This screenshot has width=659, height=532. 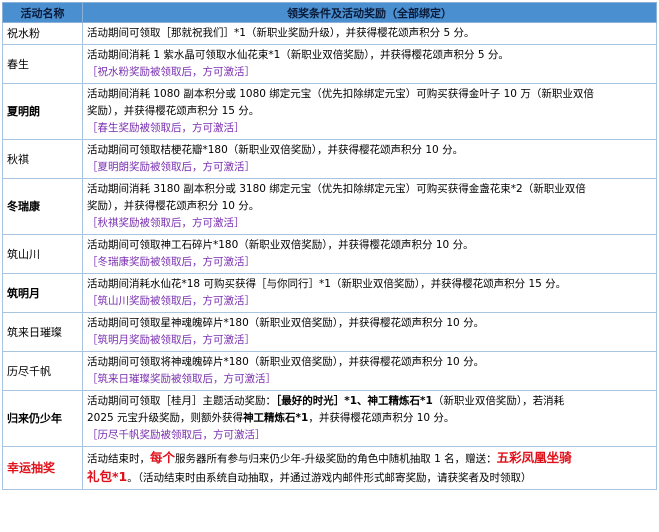 I want to click on condition-line: 2025 元宝升级奖励，则额外获得神工精炼石*1，并获得樱花颂声积分 10 分。, so click(x=369, y=418).